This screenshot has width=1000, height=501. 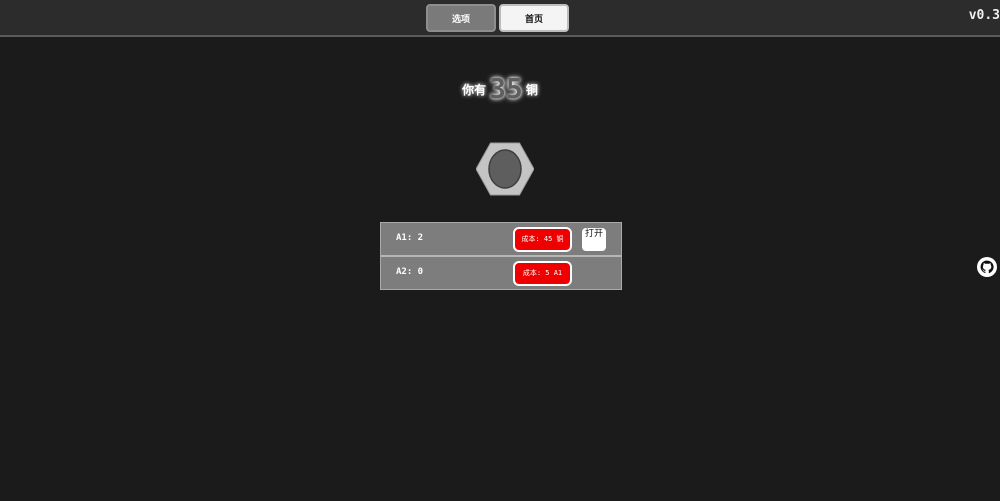 What do you see at coordinates (501, 240) in the screenshot?
I see `upgrade-row-a1: A1: 2 成本: 45 铜 打开` at bounding box center [501, 240].